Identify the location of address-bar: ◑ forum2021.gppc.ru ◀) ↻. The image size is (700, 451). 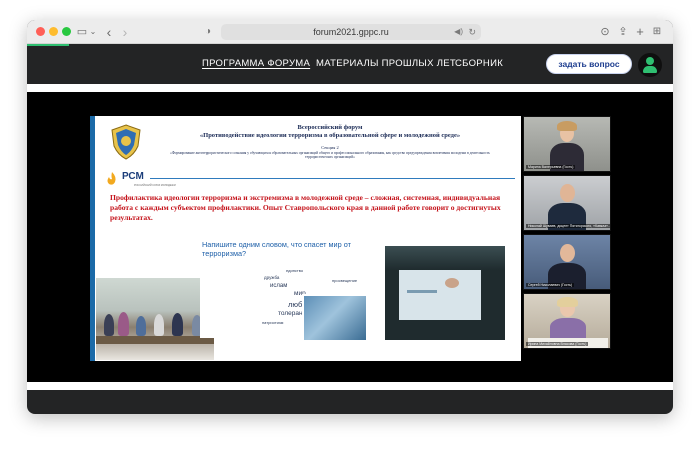
(343, 32).